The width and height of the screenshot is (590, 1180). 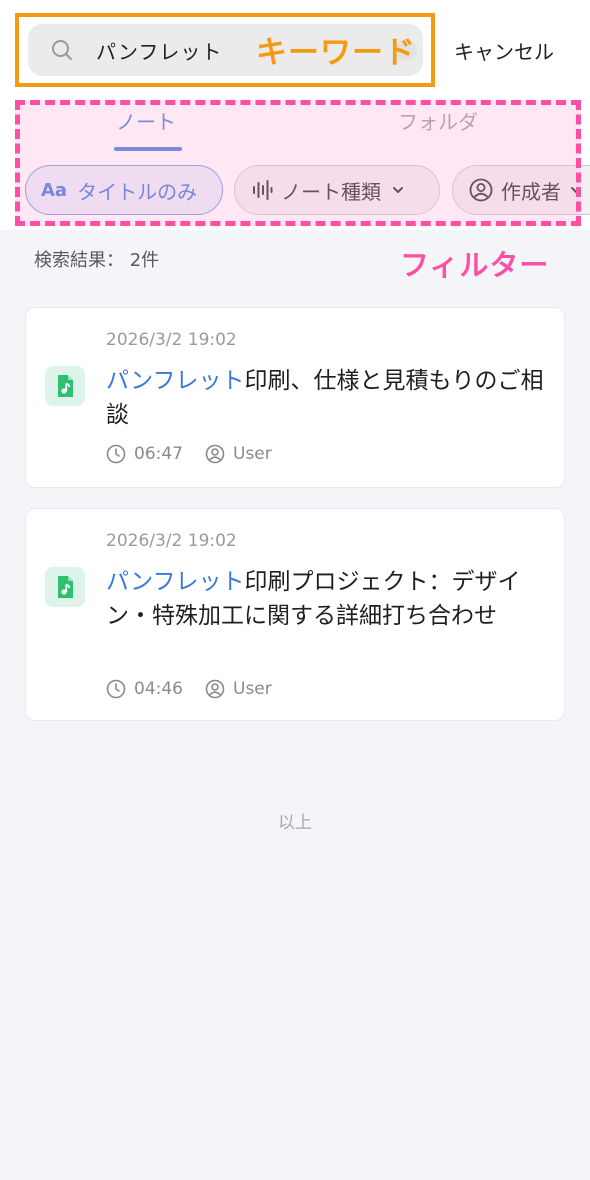 I want to click on filter-author: 作成者, so click(x=521, y=190).